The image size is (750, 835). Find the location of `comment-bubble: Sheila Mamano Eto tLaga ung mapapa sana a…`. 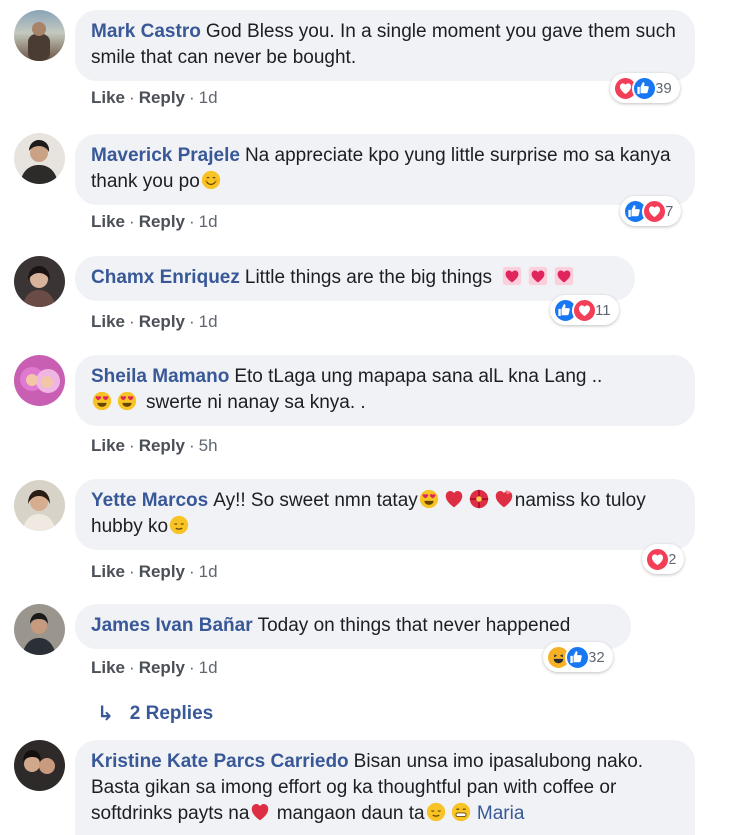

comment-bubble: Sheila Mamano Eto tLaga ung mapapa sana a… is located at coordinates (385, 390).